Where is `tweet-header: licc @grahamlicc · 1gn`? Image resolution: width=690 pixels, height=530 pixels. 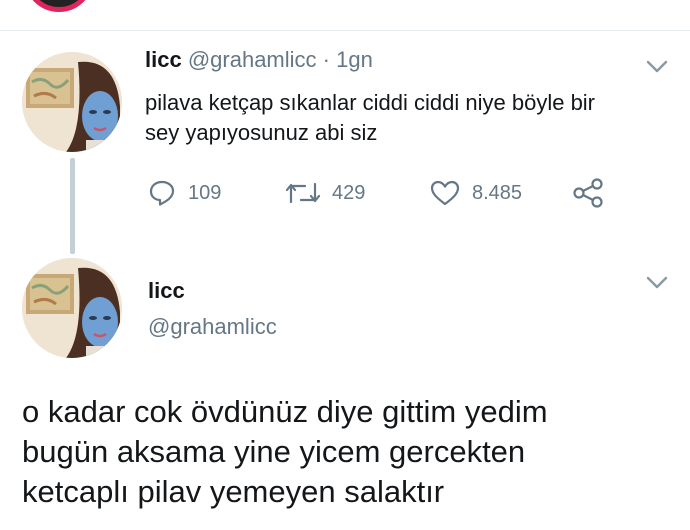 tweet-header: licc @grahamlicc · 1gn is located at coordinates (259, 60).